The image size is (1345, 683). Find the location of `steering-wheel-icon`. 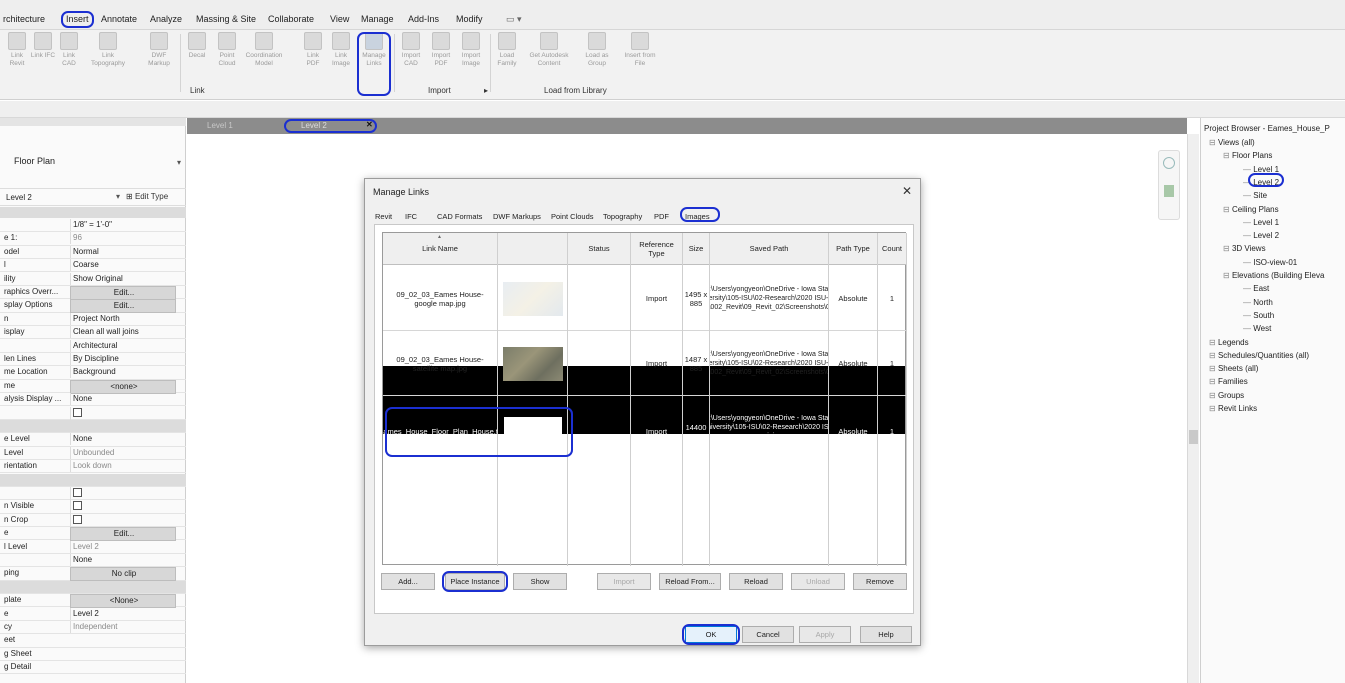

steering-wheel-icon is located at coordinates (1169, 163).